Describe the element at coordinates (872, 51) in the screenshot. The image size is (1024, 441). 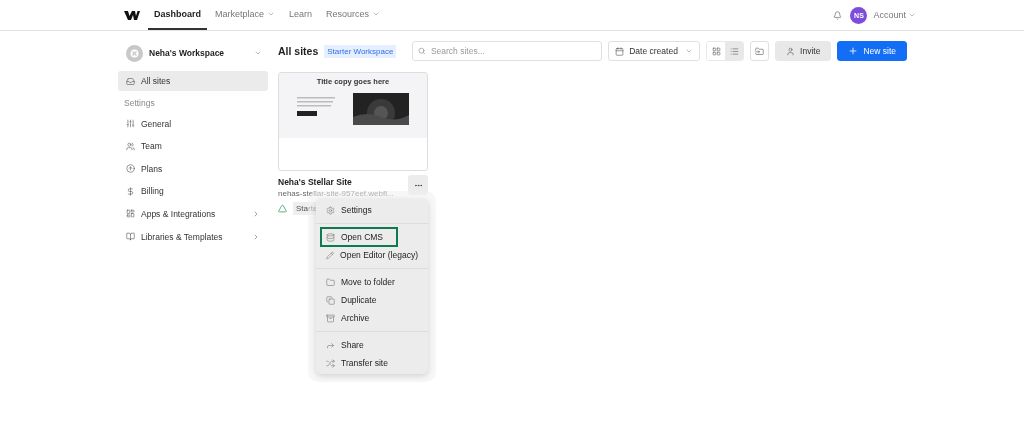
I see `new-site-button: New site` at that location.